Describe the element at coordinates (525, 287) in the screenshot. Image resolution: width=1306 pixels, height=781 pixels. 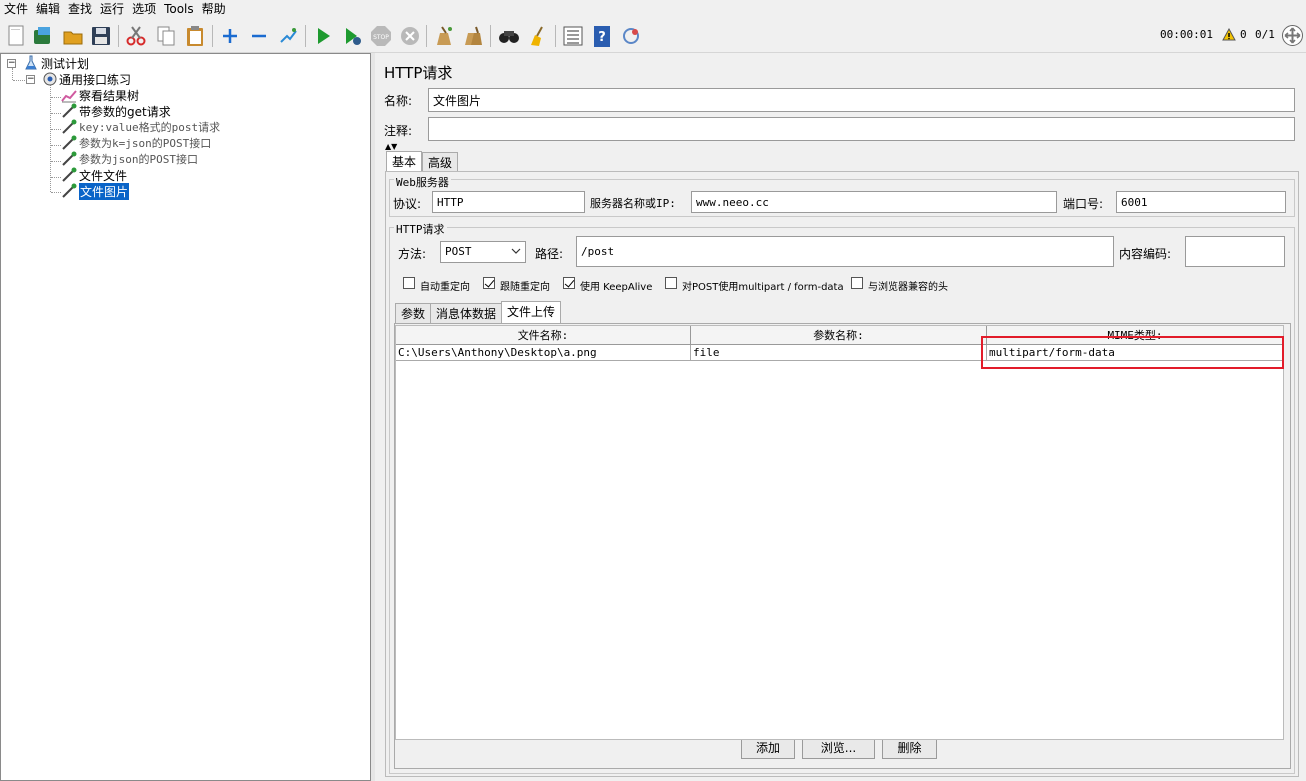
I see `follow-redirect-label: 跟随重定向` at that location.